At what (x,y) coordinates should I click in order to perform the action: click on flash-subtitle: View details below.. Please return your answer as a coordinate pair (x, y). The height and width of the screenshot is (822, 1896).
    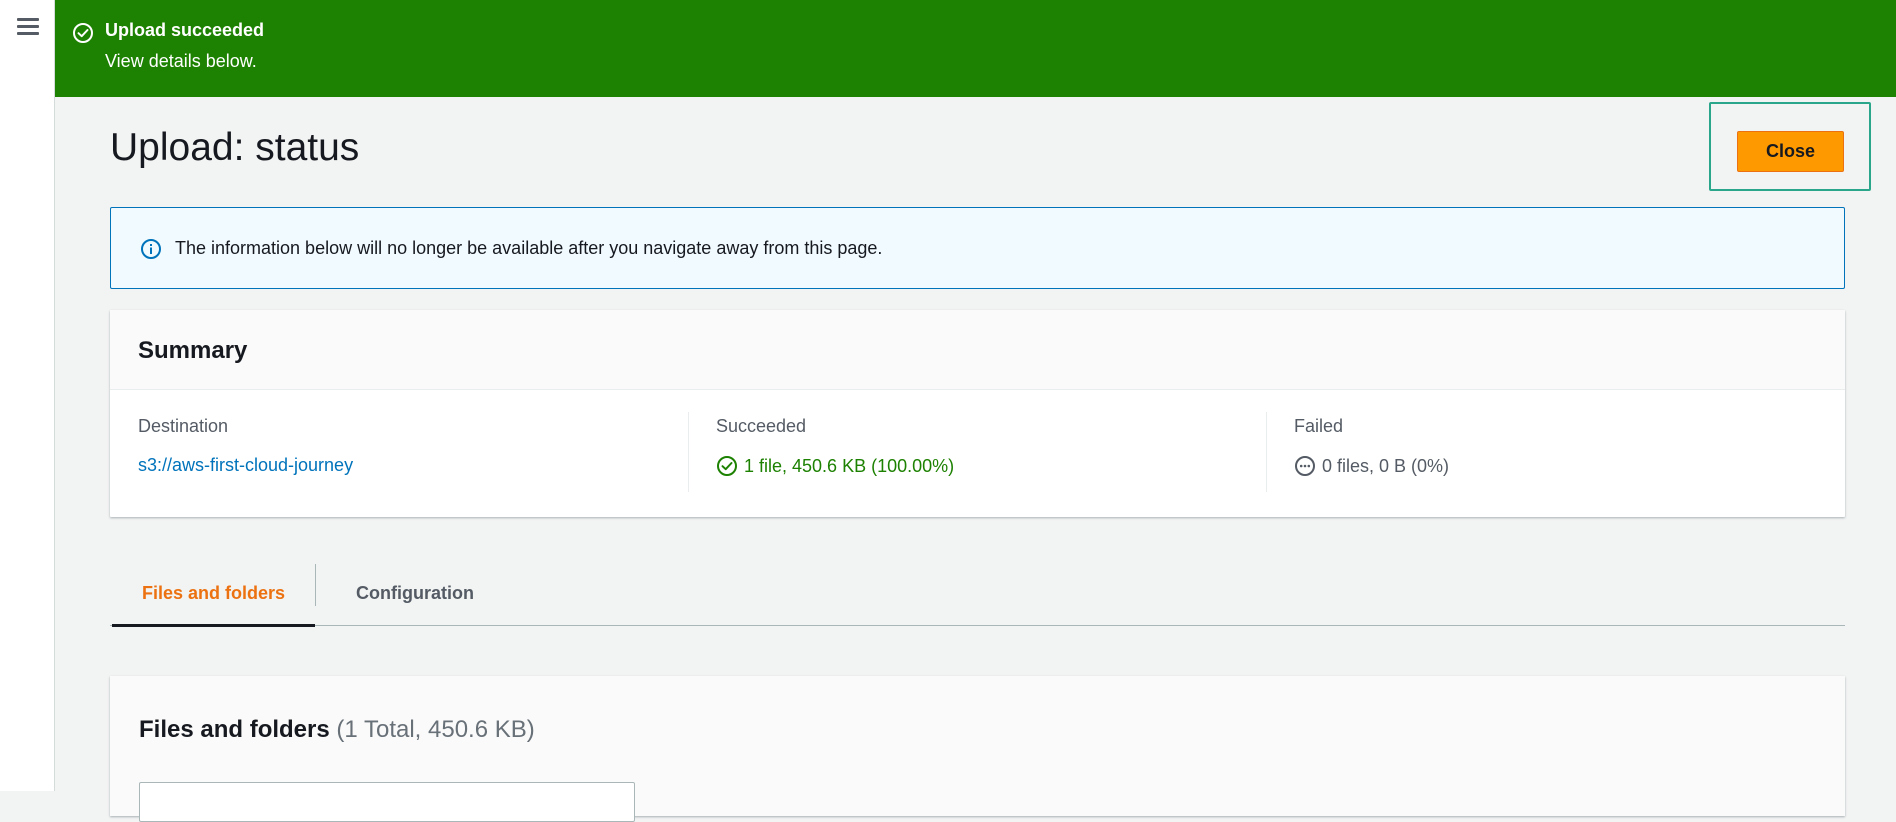
    Looking at the image, I should click on (181, 61).